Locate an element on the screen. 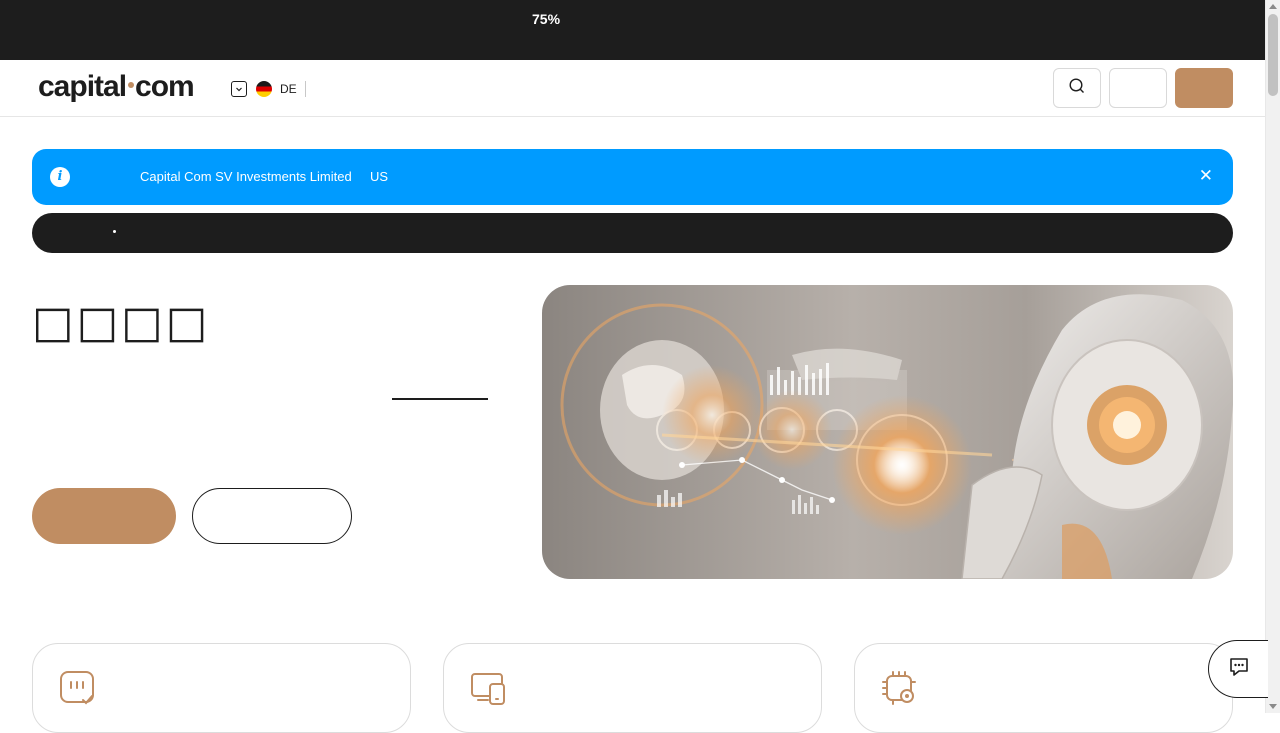 Image resolution: width=1280 pixels, height=733 pixels. scroll-down-arrow-icon is located at coordinates (1273, 706).